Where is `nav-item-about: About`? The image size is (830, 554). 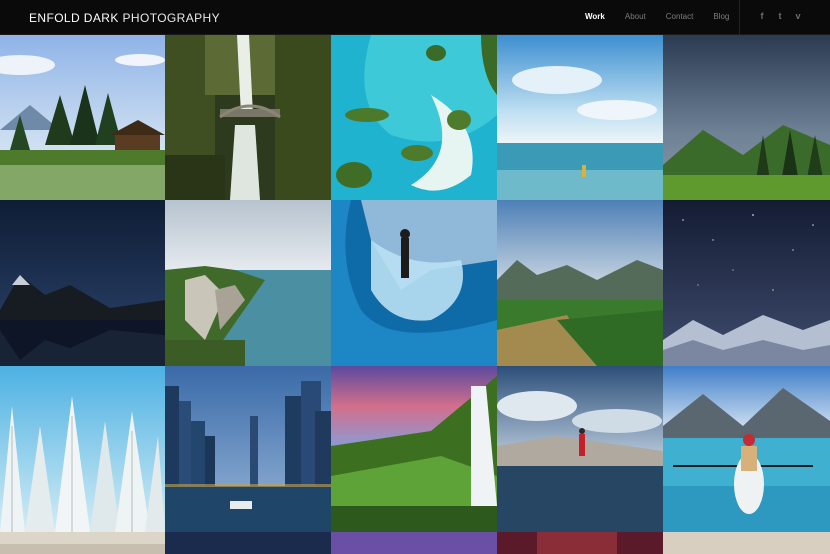
nav-item-about: About is located at coordinates (635, 16).